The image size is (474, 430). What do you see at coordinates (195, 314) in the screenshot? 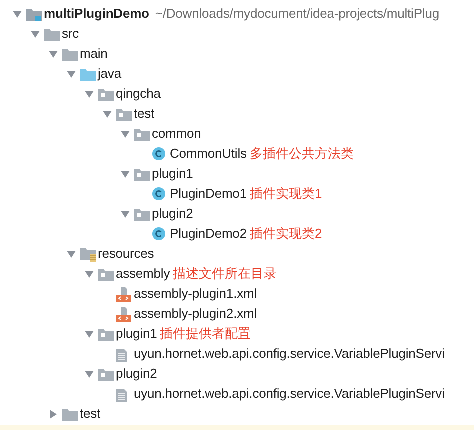
I see `tree-item-label: assembly-plugin2.xml` at bounding box center [195, 314].